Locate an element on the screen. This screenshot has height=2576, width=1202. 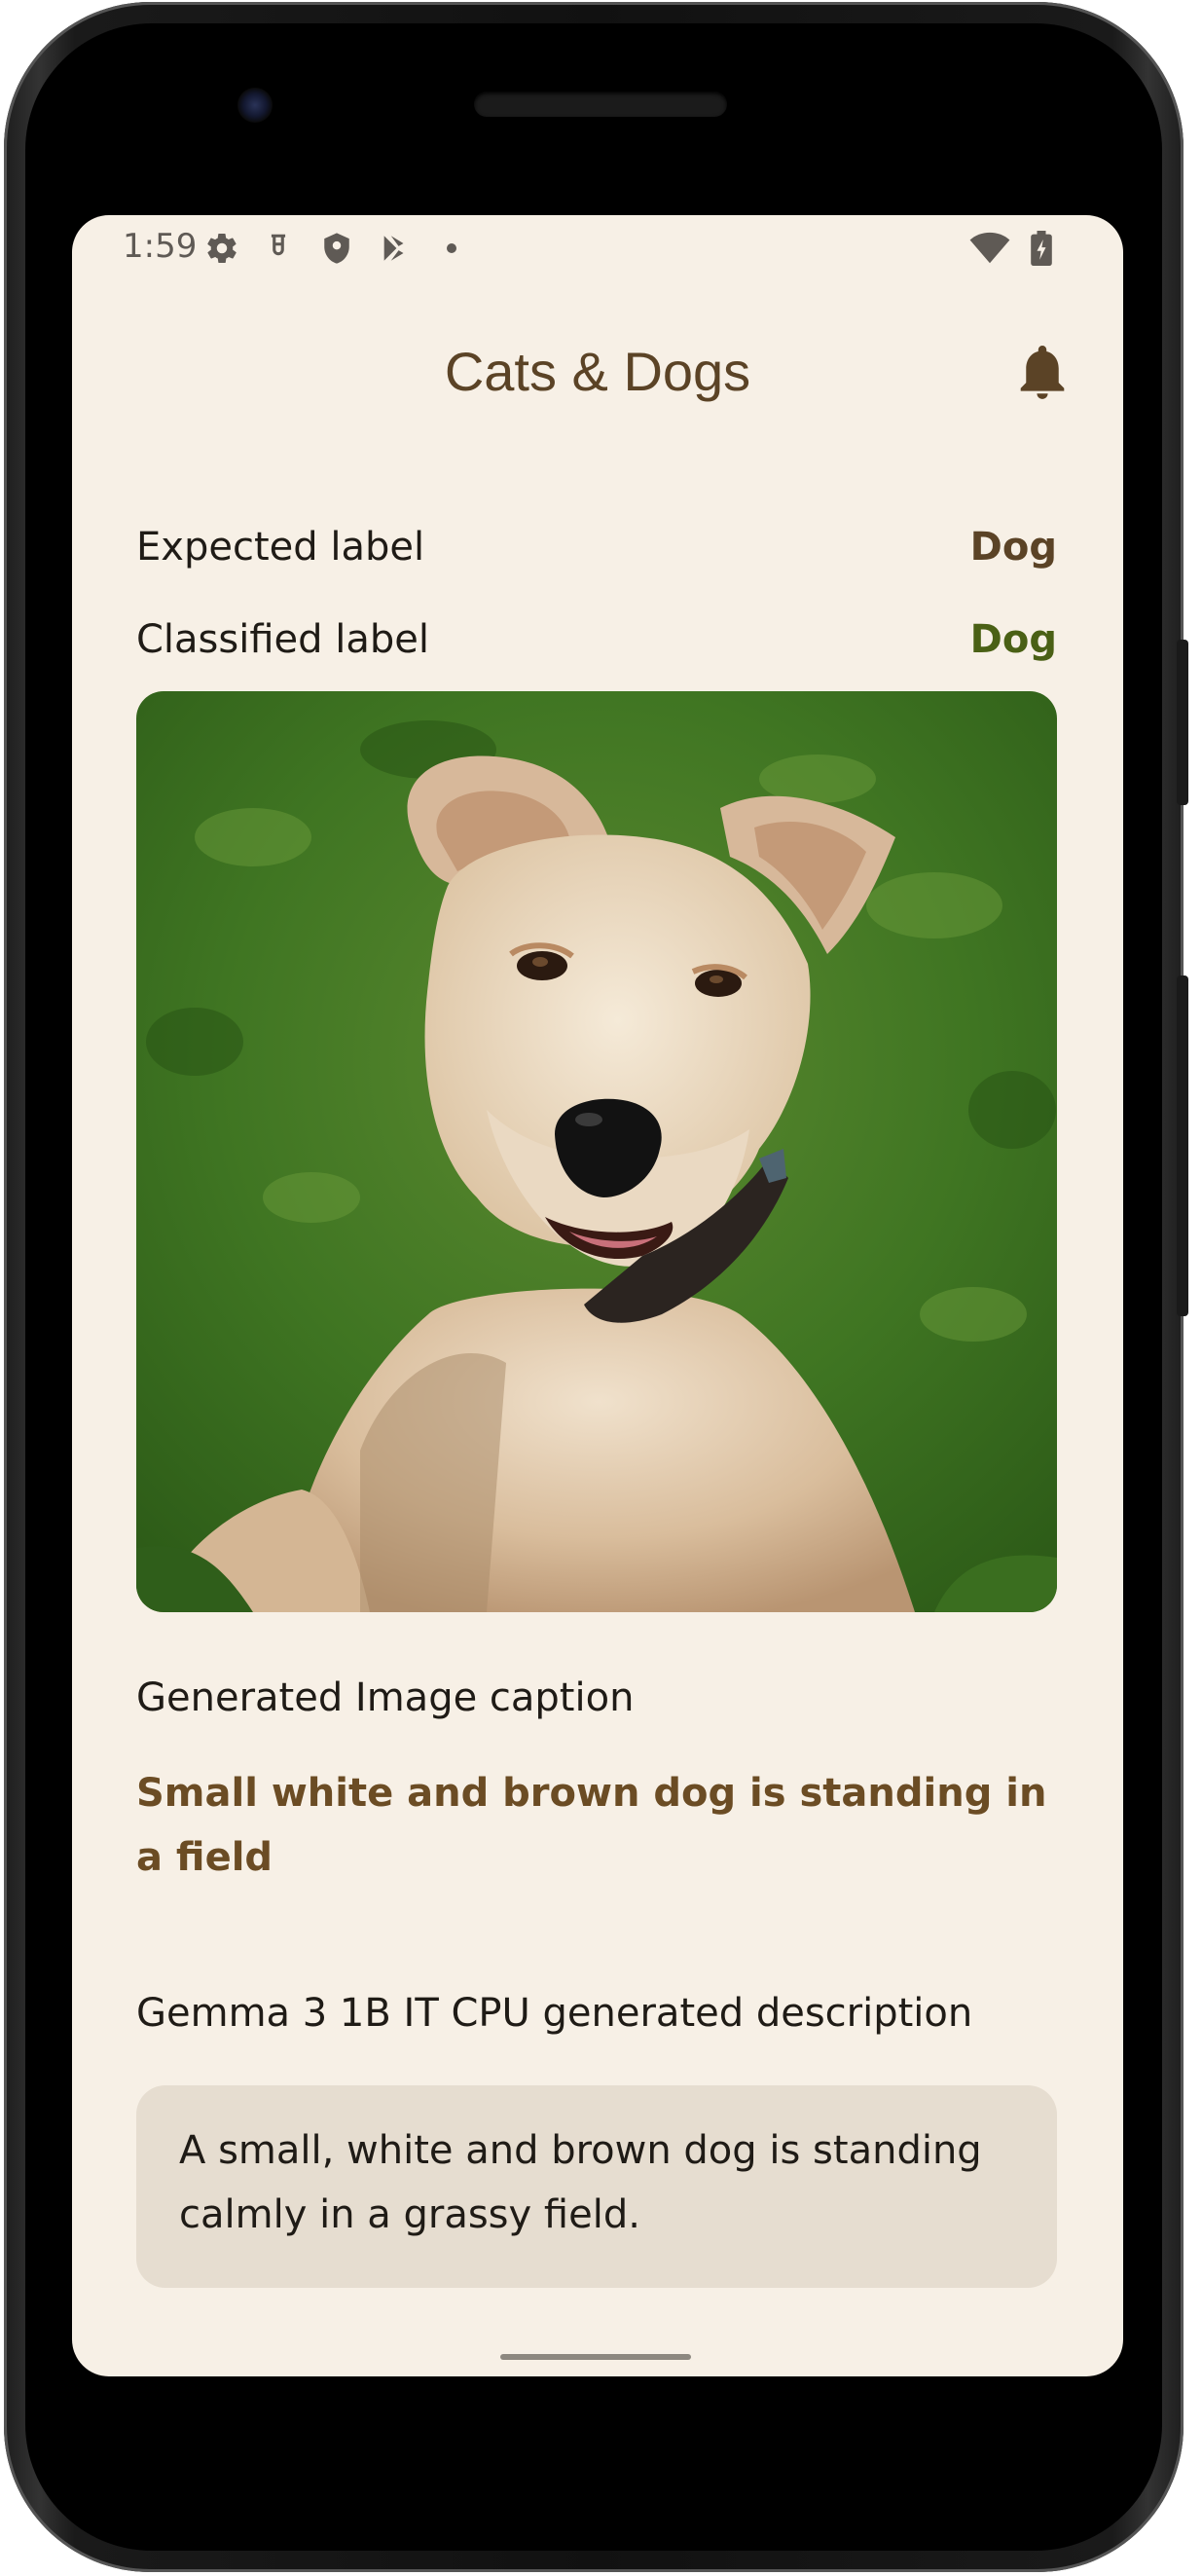
play-store-icon is located at coordinates (395, 248).